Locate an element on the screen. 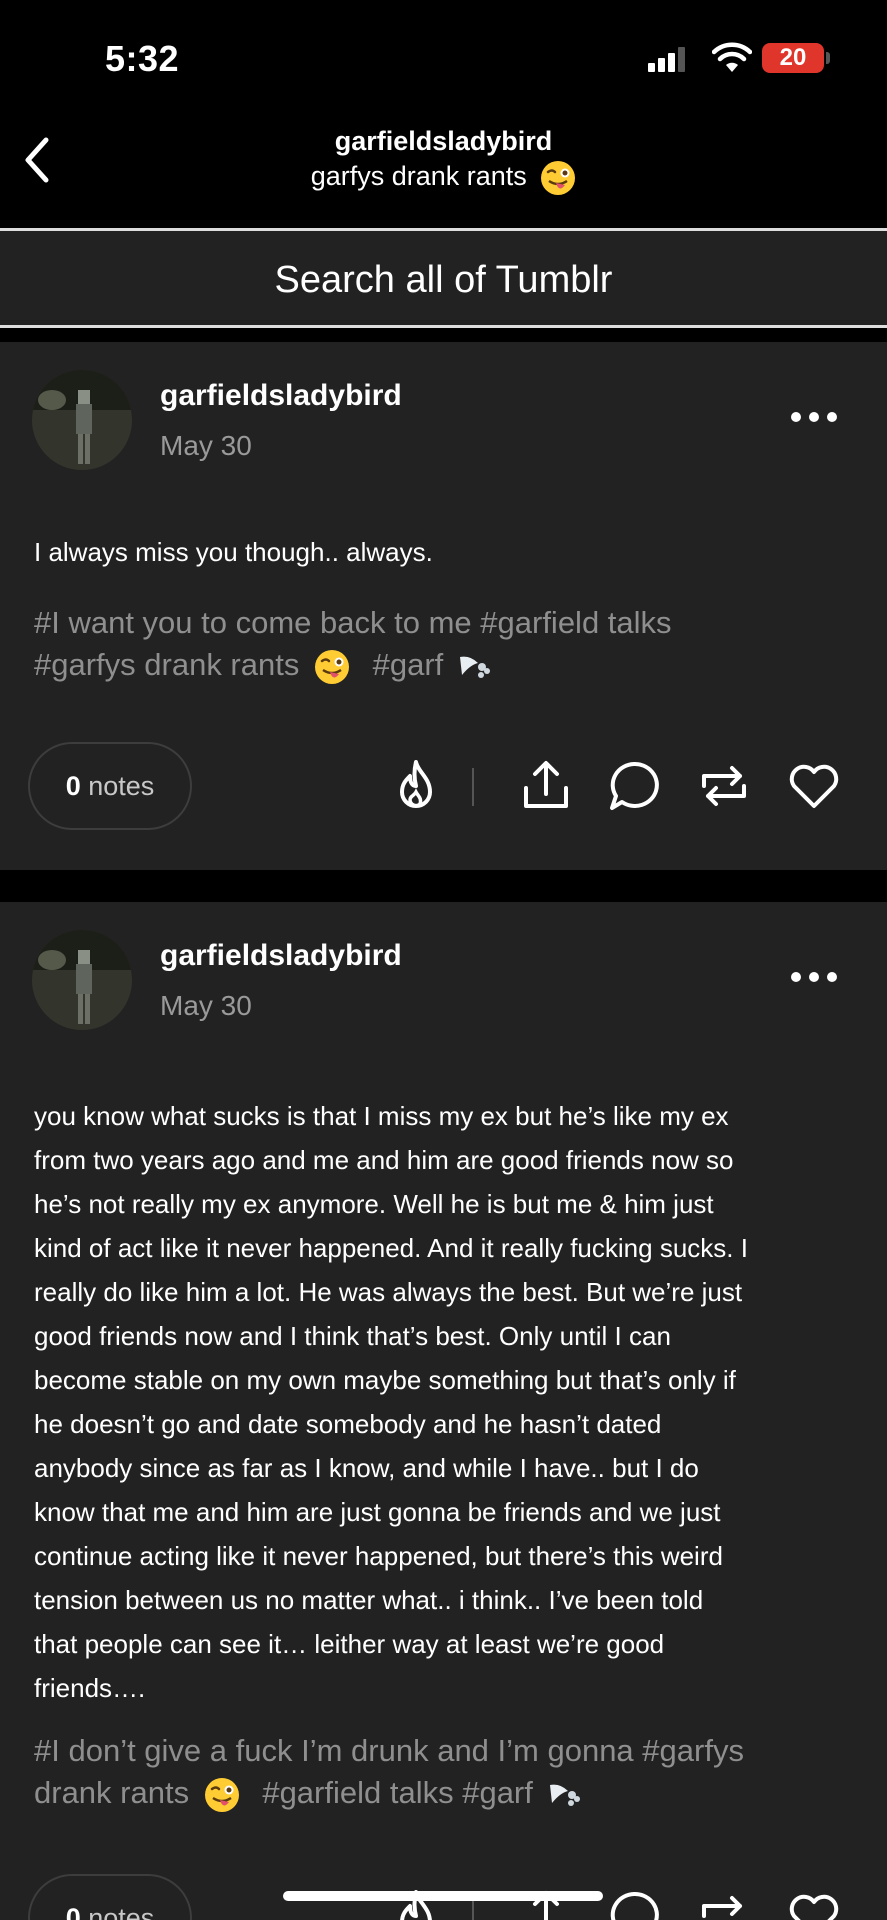 The width and height of the screenshot is (887, 1920). search-bar: Search all of Tumblr is located at coordinates (443, 278).